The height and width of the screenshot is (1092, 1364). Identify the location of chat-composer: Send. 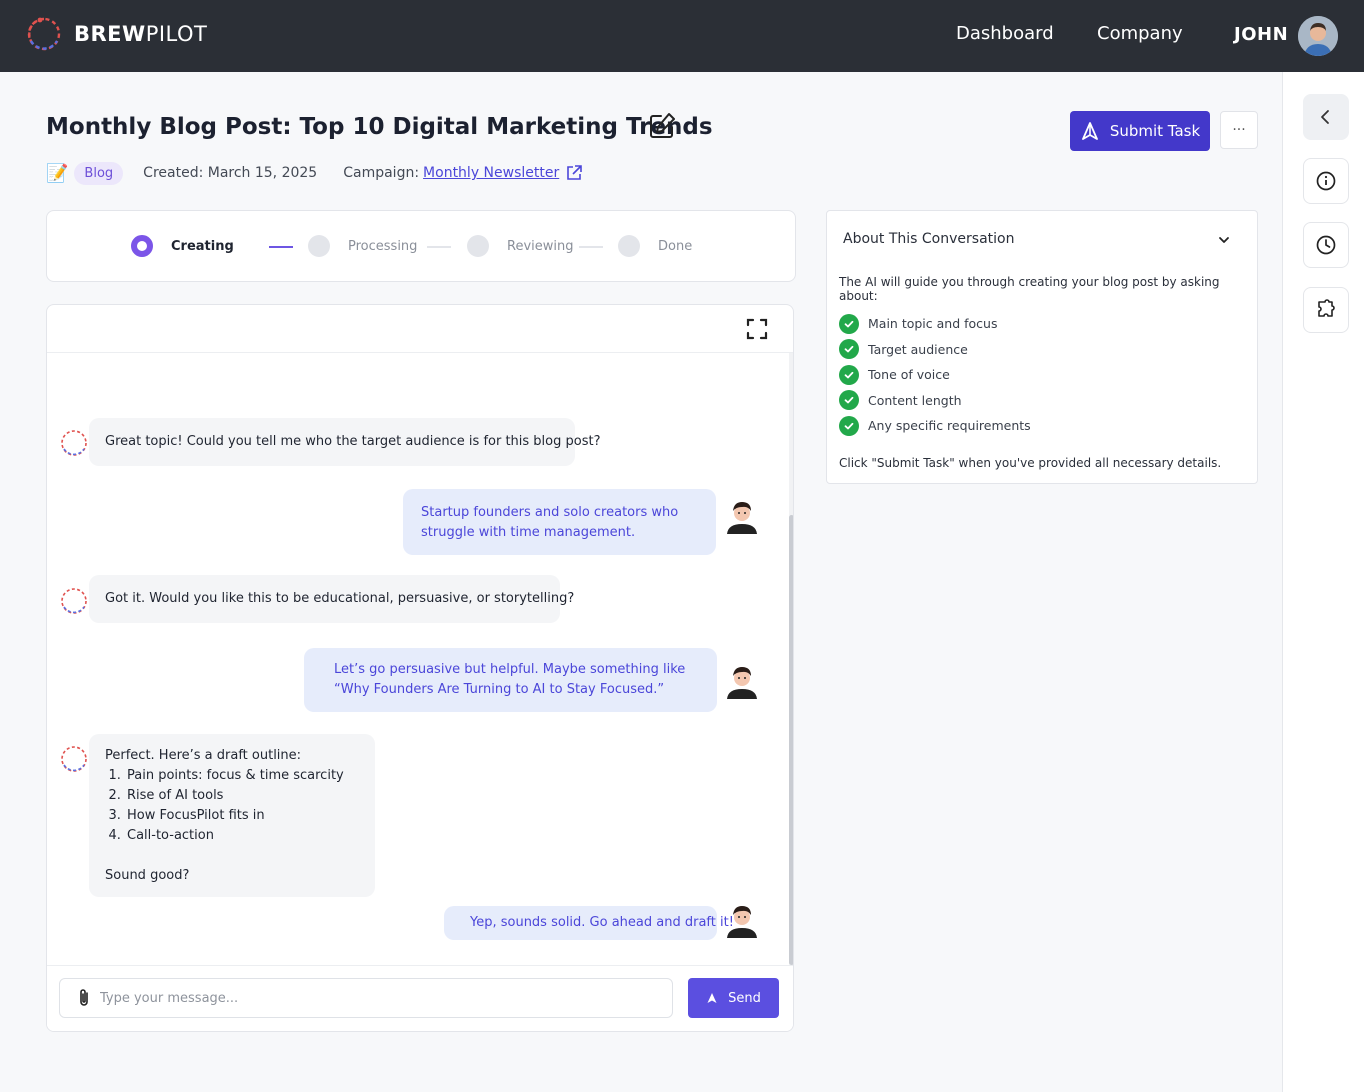
(420, 998).